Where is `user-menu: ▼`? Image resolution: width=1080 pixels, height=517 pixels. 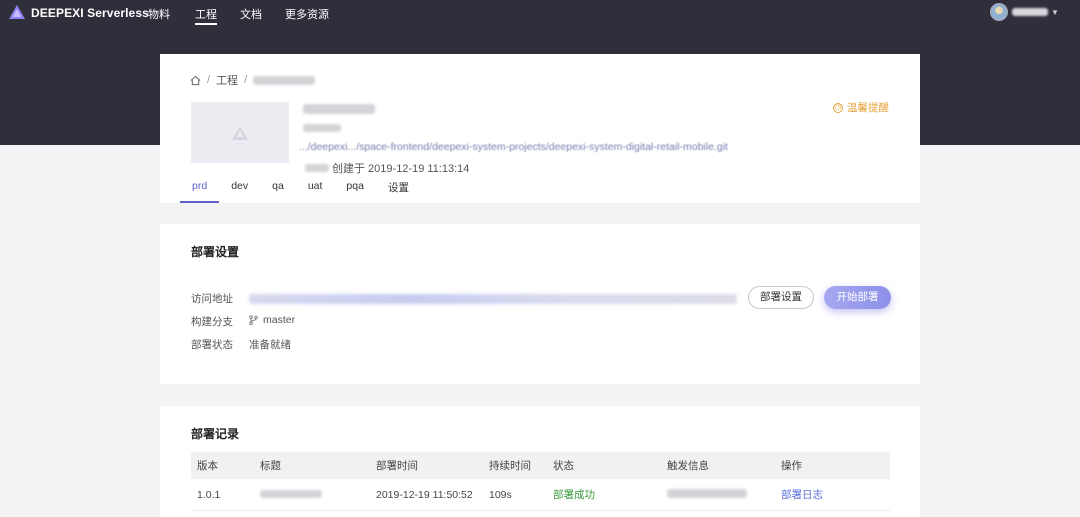 user-menu: ▼ is located at coordinates (1024, 12).